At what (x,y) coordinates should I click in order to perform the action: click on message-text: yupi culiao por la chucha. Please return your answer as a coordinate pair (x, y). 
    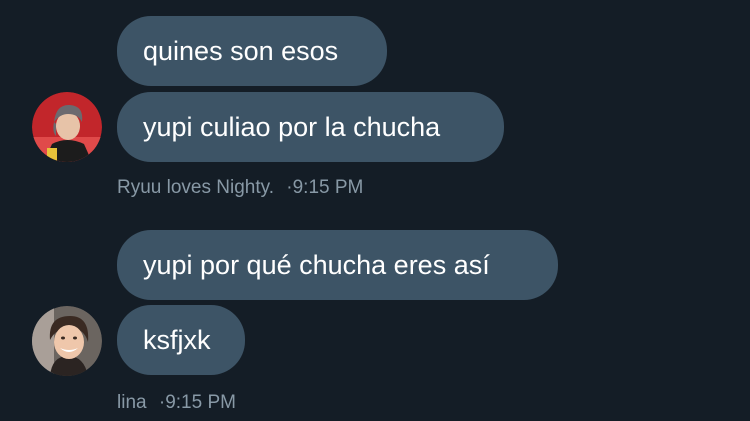
    Looking at the image, I should click on (292, 126).